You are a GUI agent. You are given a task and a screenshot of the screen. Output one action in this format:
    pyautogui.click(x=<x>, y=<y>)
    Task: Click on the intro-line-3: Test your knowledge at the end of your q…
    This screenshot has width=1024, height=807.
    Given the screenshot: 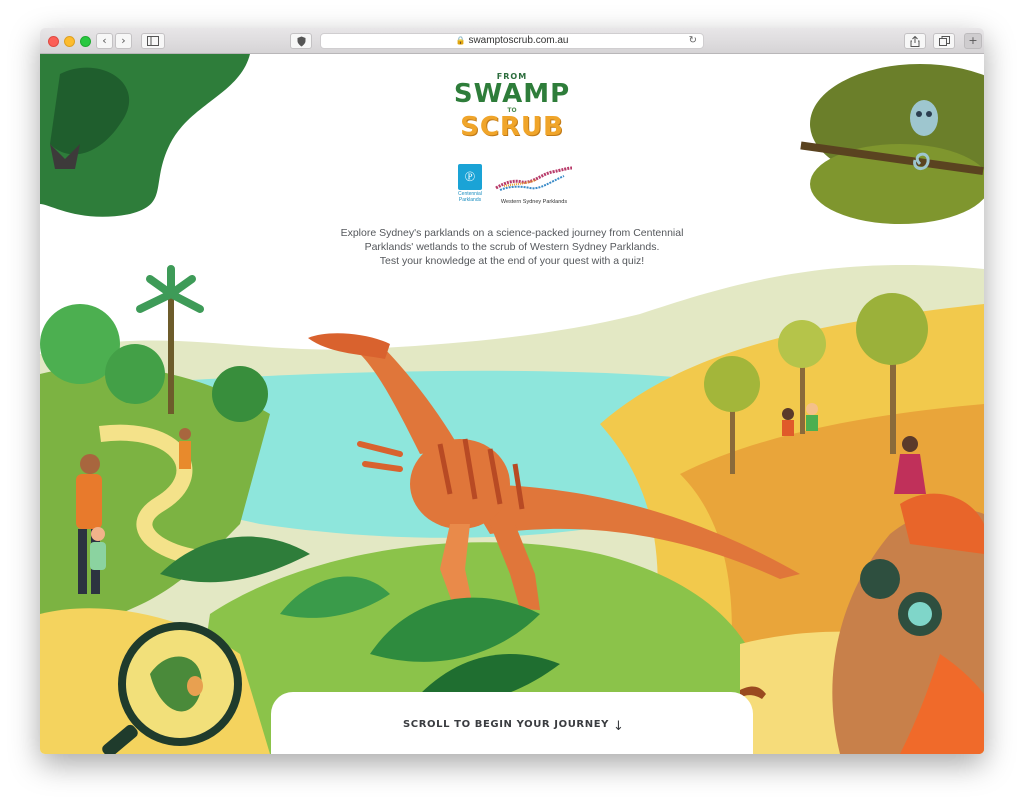 What is the action you would take?
    pyautogui.click(x=512, y=261)
    